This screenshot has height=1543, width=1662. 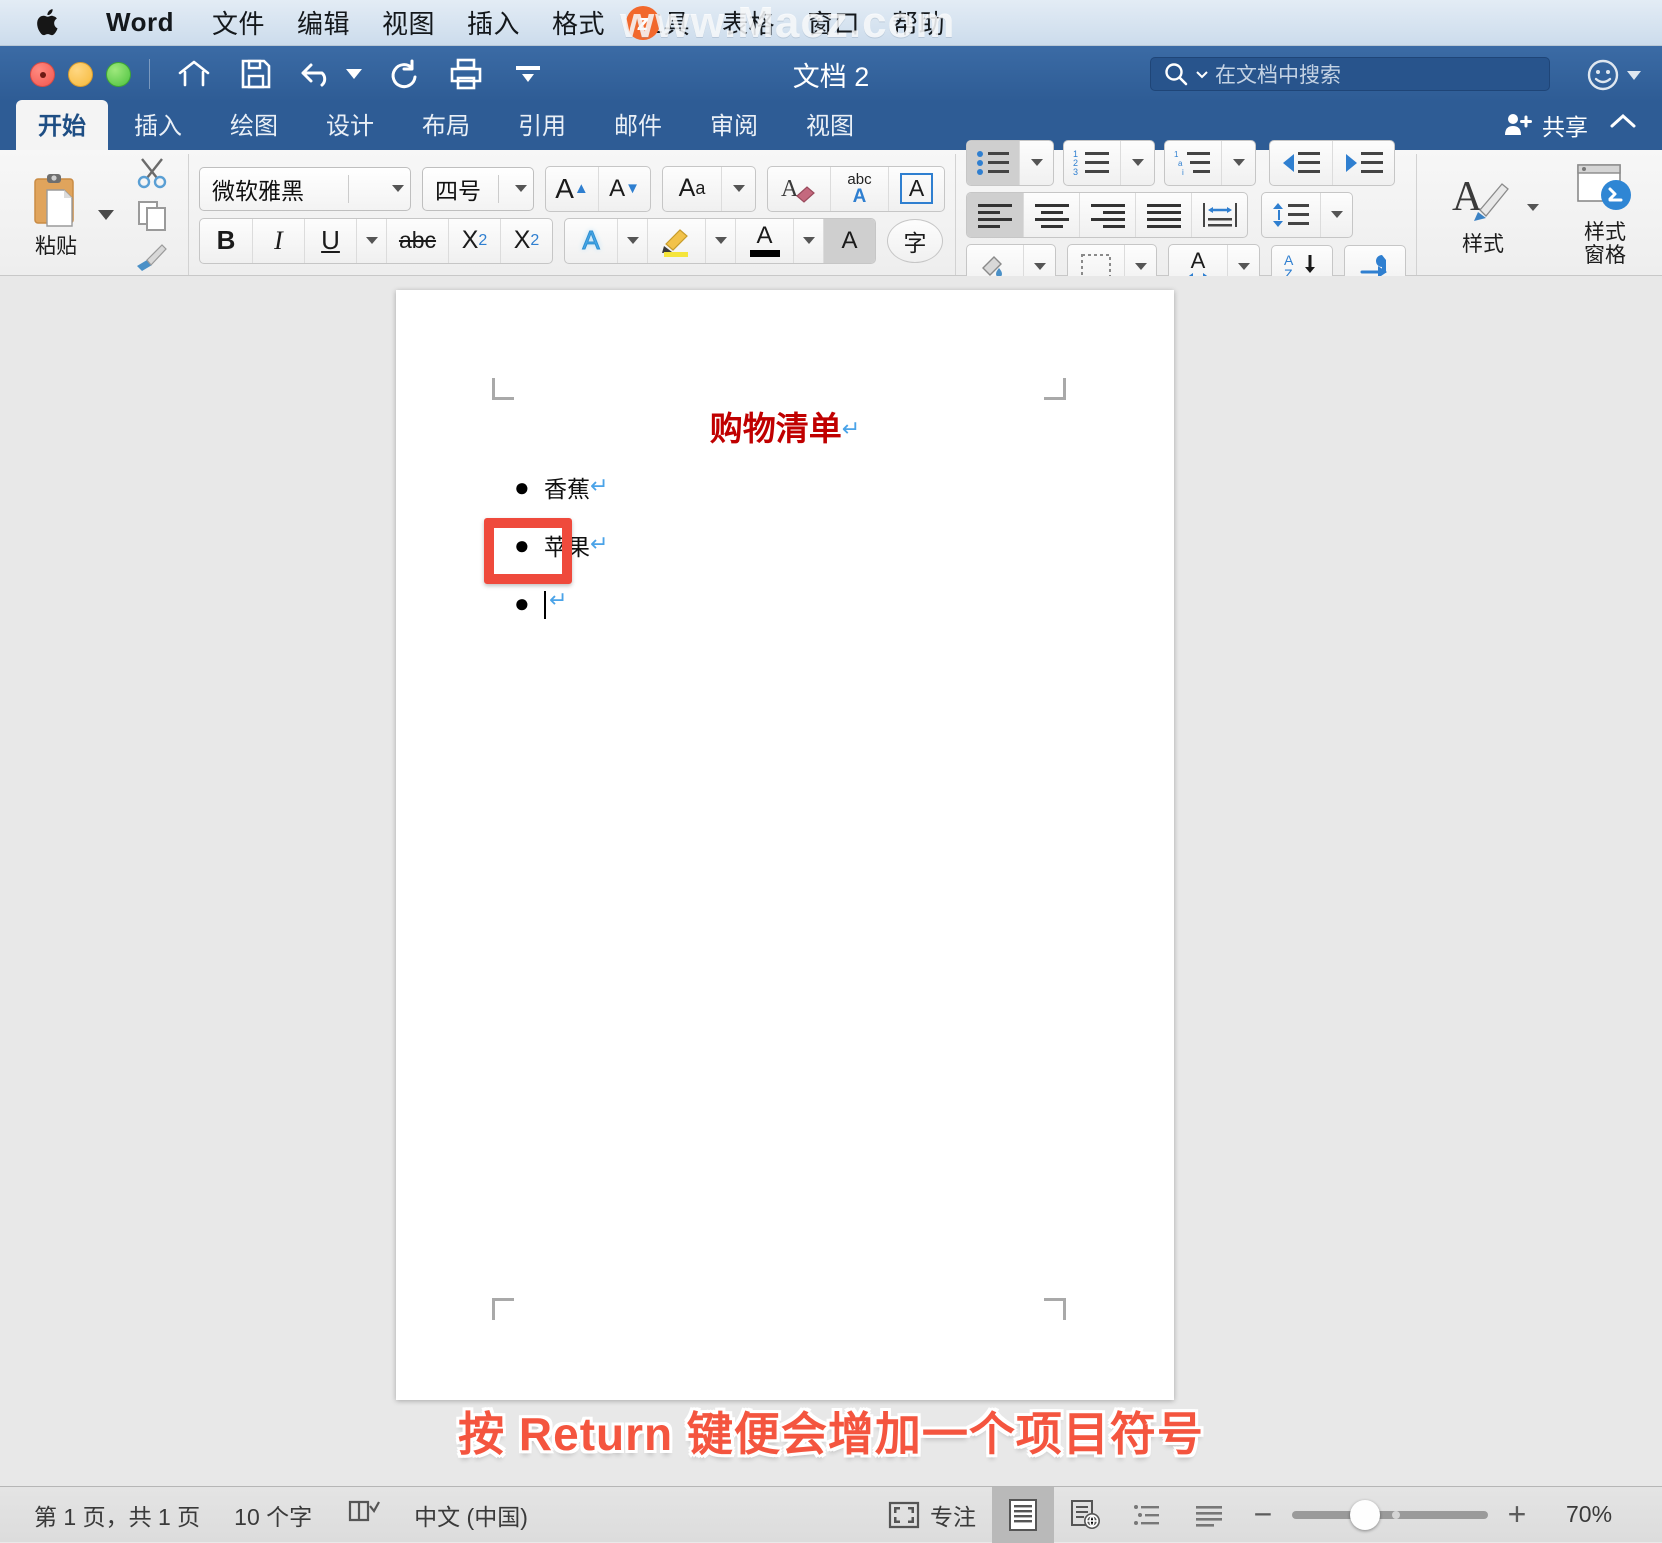 I want to click on menu-item-7: 表格, so click(x=748, y=22).